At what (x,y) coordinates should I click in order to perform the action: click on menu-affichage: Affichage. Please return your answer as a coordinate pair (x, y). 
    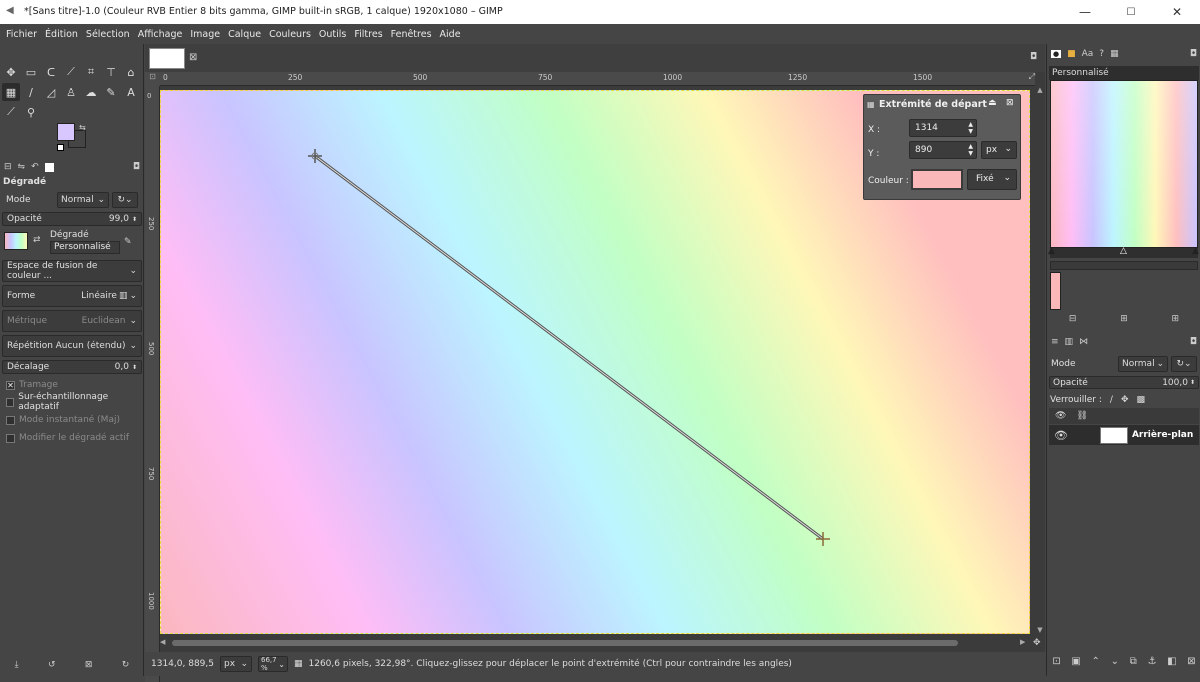
    Looking at the image, I should click on (160, 34).